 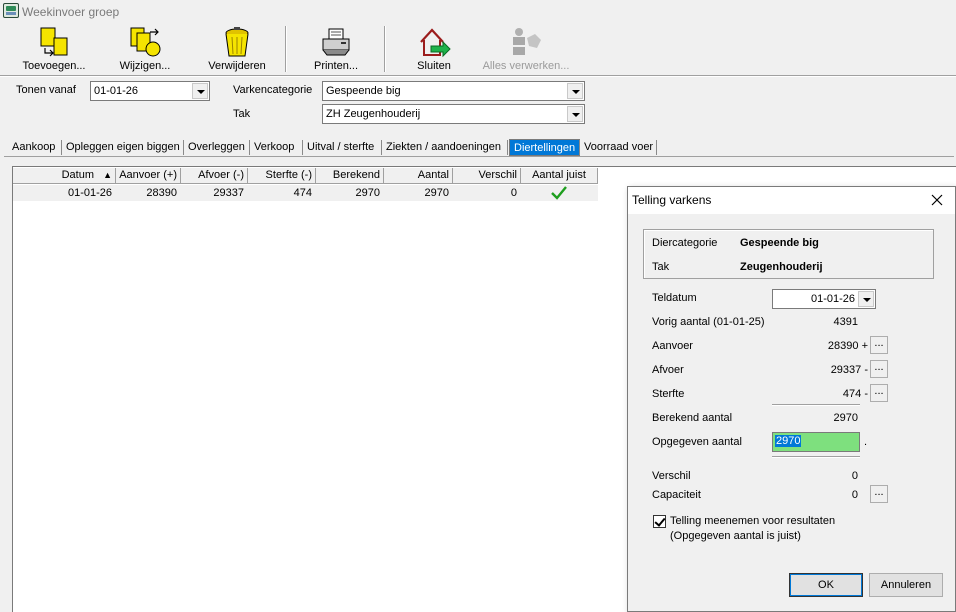 I want to click on category-combo: Gespeende big, so click(x=453, y=91).